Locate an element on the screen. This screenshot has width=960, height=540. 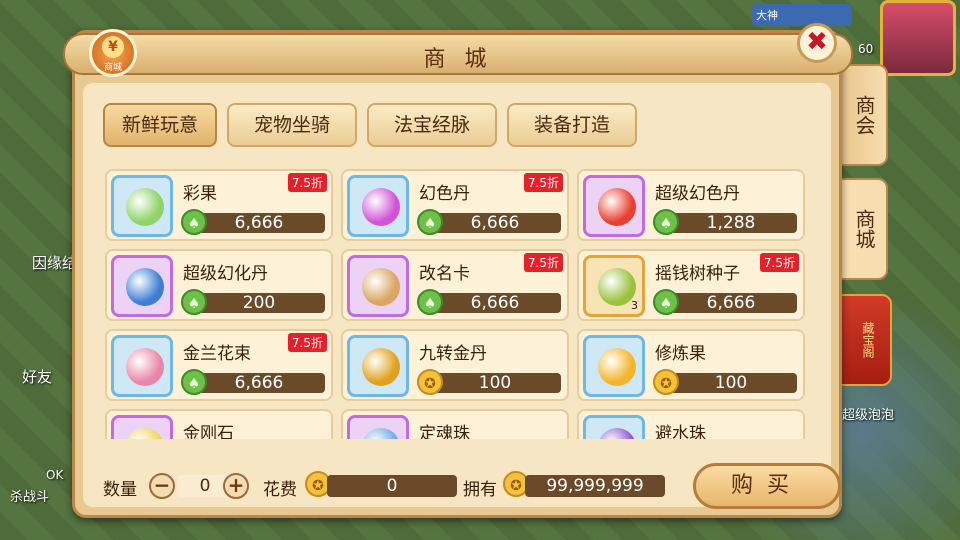
shop-item: 彩果 7.5折 6,666 ♠ is located at coordinates (219, 205).